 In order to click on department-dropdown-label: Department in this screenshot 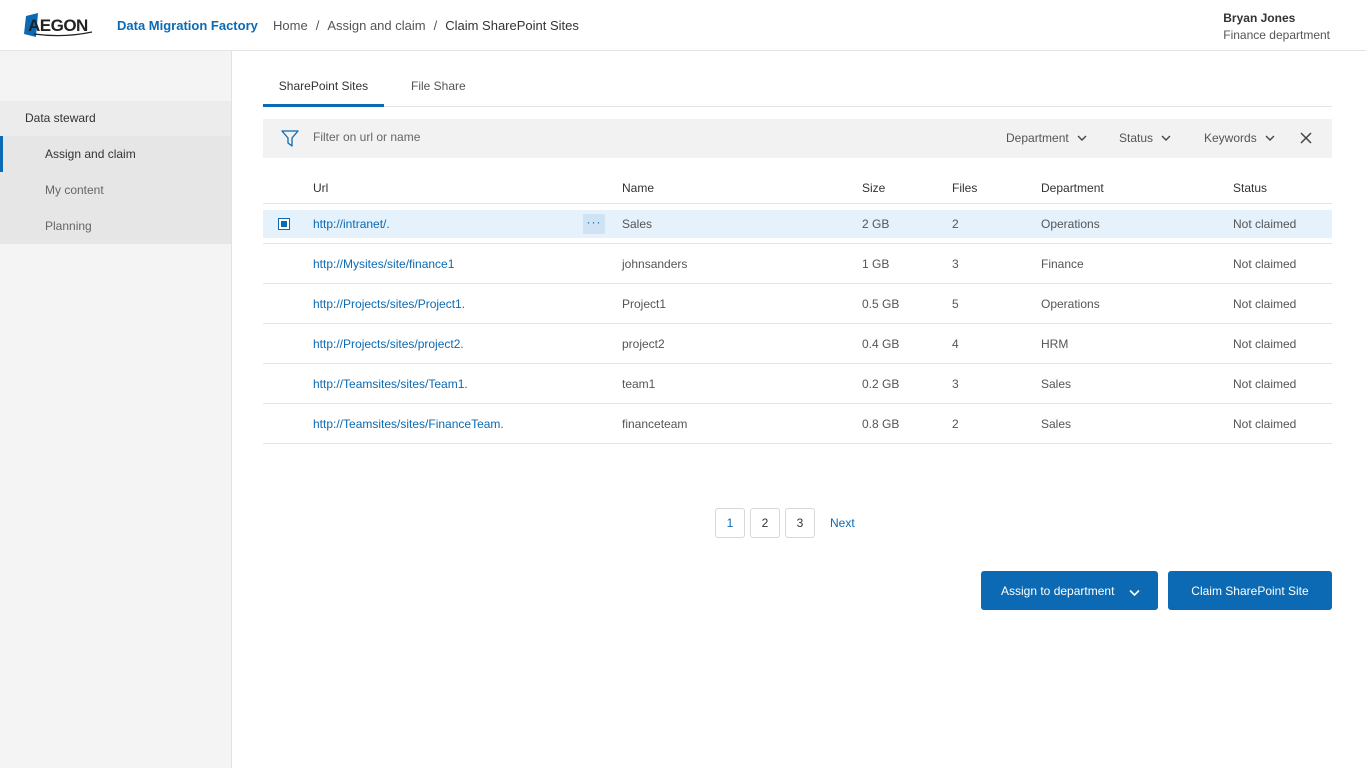, I will do `click(1037, 138)`.